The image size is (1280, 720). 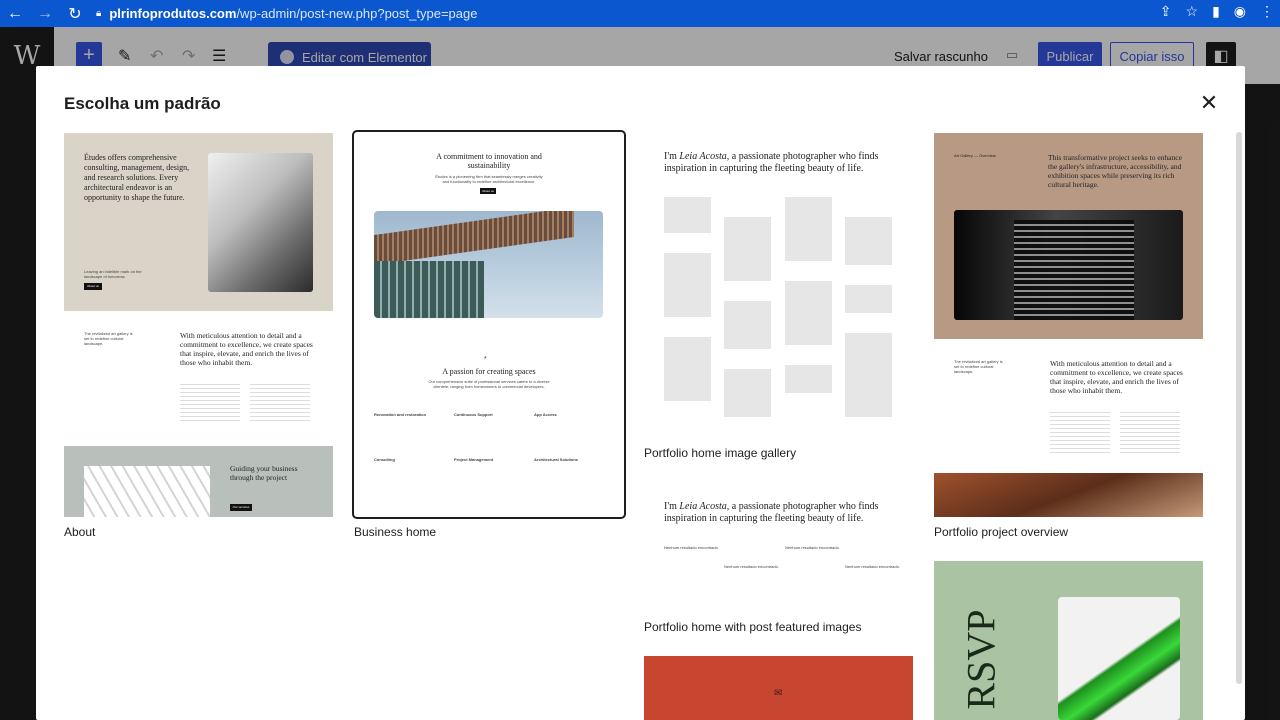 What do you see at coordinates (703, 506) in the screenshot?
I see `featured-intro-name: Leia Acosta` at bounding box center [703, 506].